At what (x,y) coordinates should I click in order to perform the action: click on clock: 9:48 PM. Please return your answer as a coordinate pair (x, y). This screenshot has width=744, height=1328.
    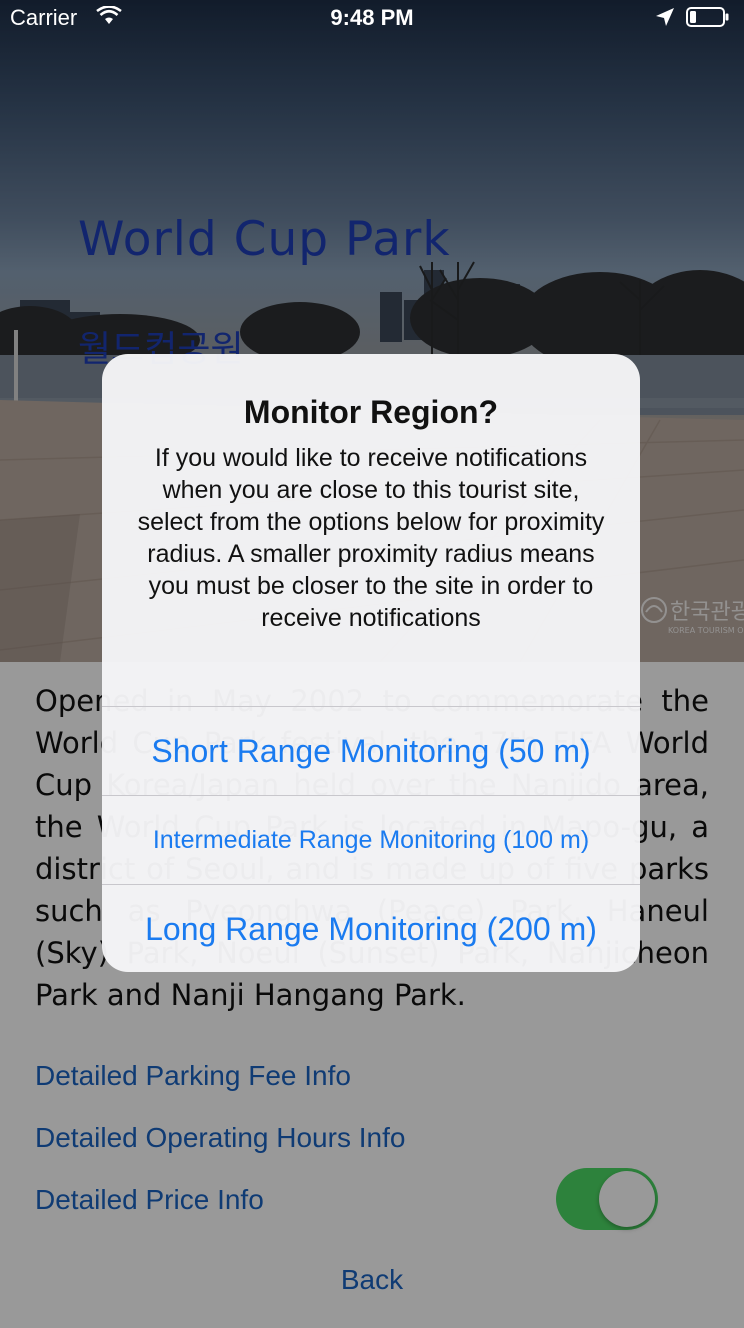
    Looking at the image, I should click on (372, 17).